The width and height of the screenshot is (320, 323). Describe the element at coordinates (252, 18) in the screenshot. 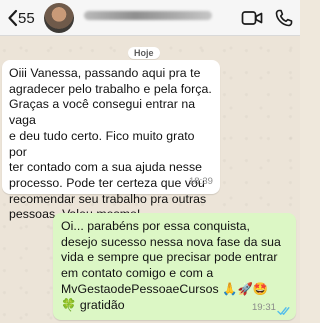

I see `video-camera-icon` at that location.